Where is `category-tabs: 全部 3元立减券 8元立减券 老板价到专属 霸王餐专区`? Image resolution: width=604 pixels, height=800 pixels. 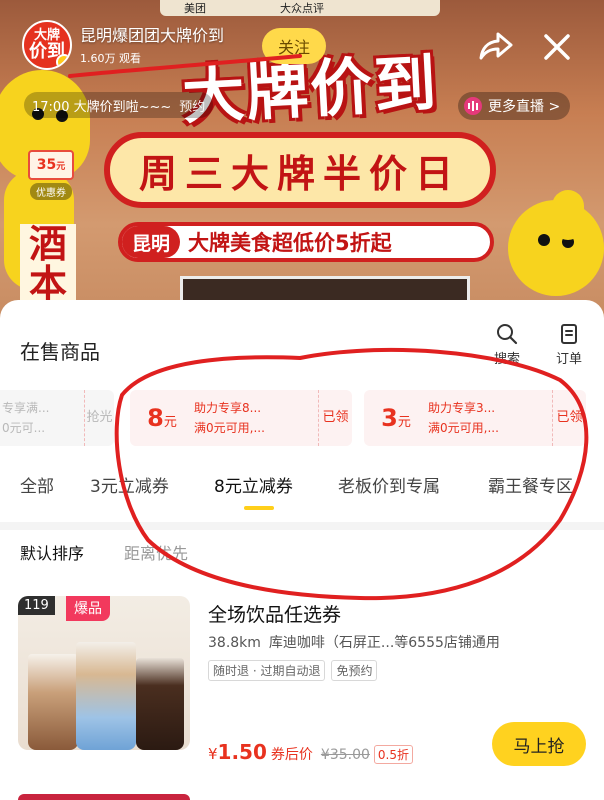
category-tabs: 全部 3元立减券 8元立减券 老板价到专属 霸王餐专区 is located at coordinates (302, 492).